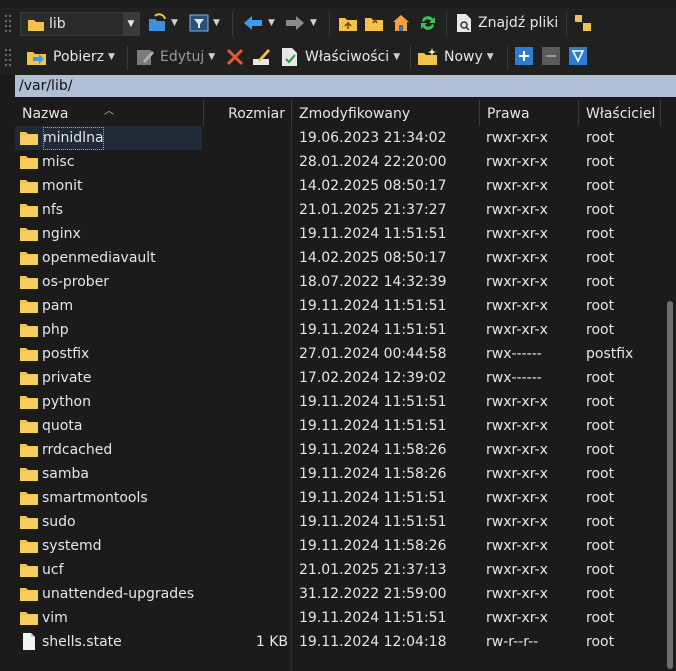 The image size is (676, 671). I want to click on file-row: pam 19.11.2024 11:51:51 rwxr-xr-x root, so click(338, 306).